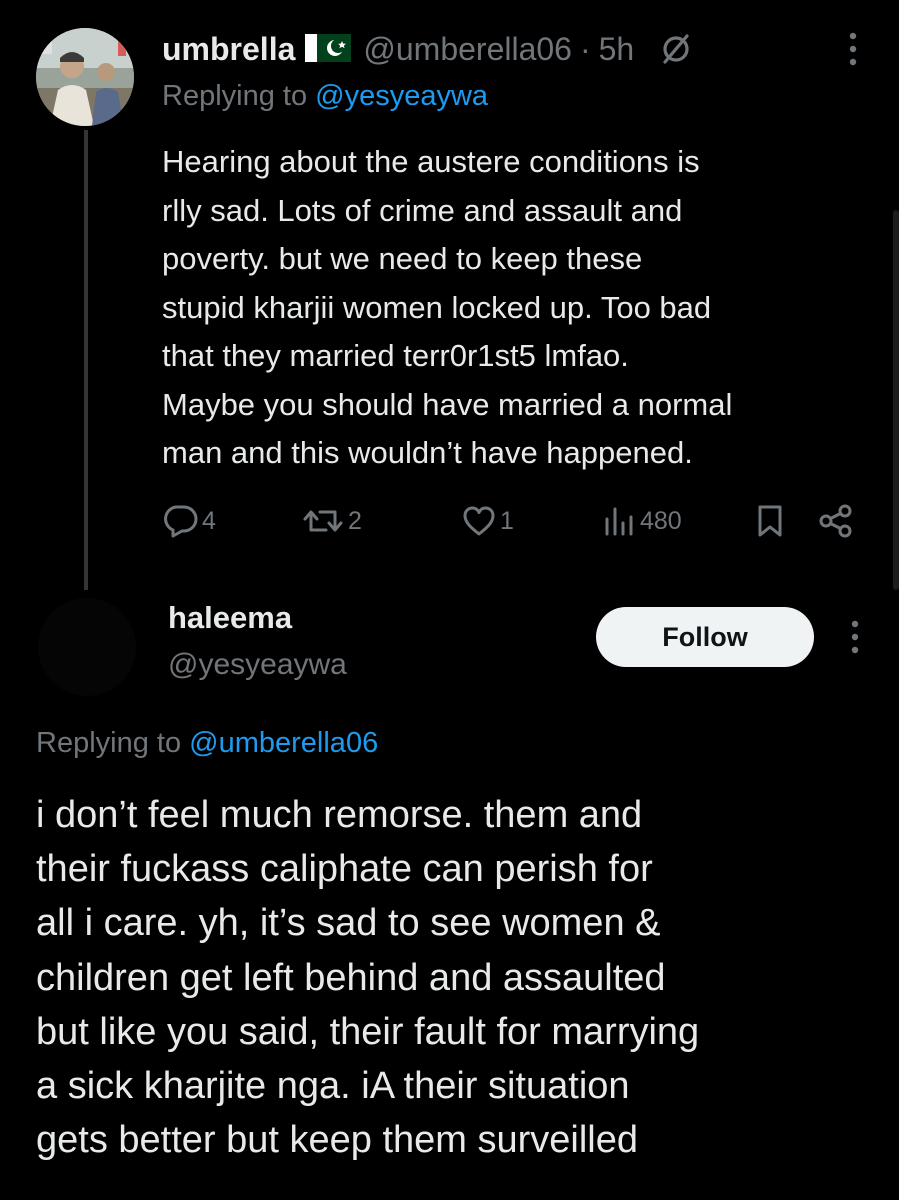 The image size is (899, 1200). What do you see at coordinates (401, 96) in the screenshot?
I see `replying-to-handle: @yesyeaywa` at bounding box center [401, 96].